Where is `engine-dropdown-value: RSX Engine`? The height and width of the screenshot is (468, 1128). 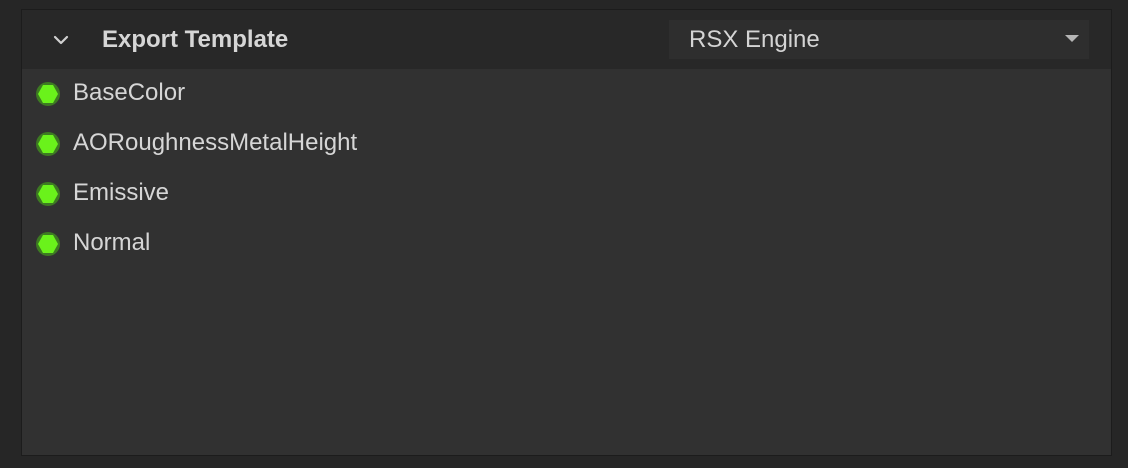 engine-dropdown-value: RSX Engine is located at coordinates (754, 39).